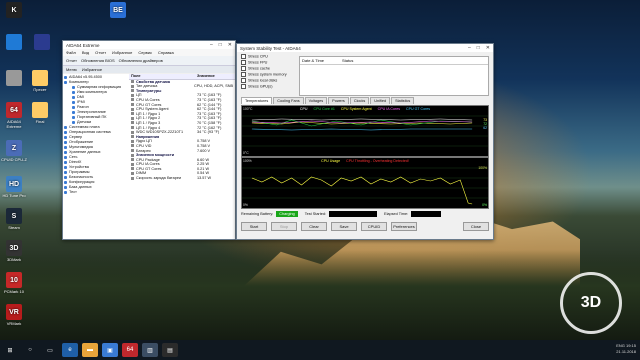  I want to click on sensor-name-text: Батарея, so click(143, 150).